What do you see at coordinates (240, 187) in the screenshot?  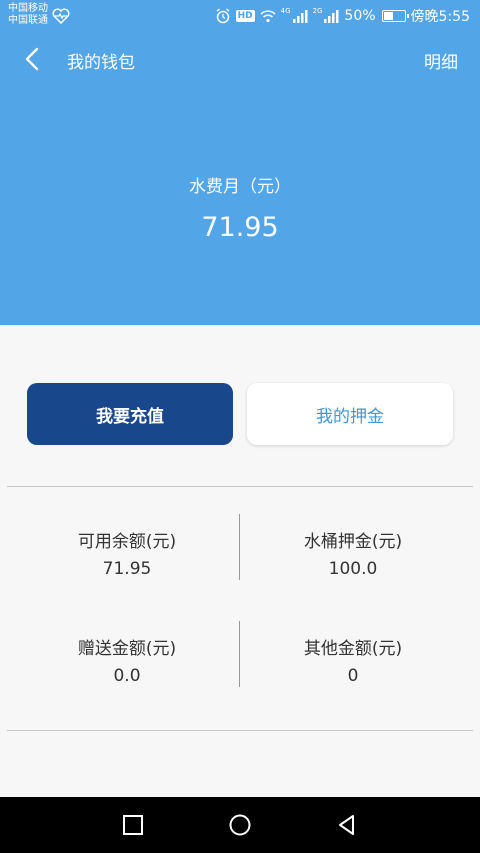 I see `balance-label: 水费月（元）` at bounding box center [240, 187].